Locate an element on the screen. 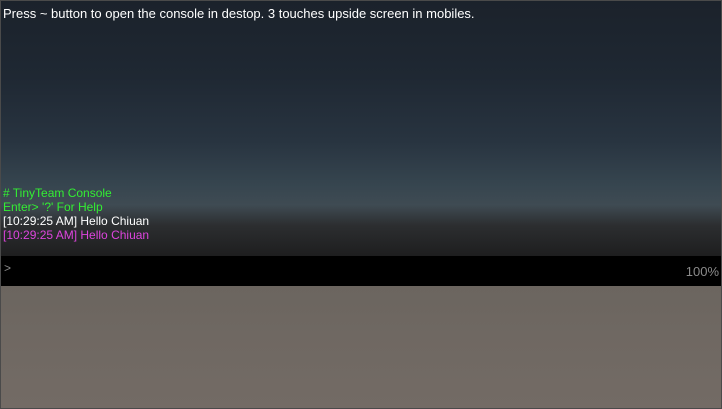 This screenshot has height=409, width=722. console-input-bar: > 100% is located at coordinates (361, 271).